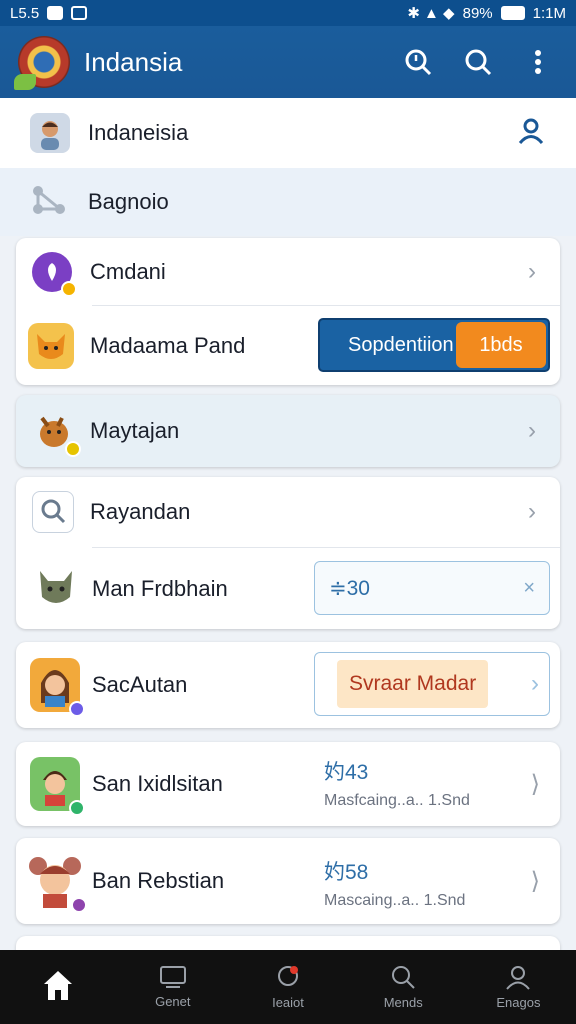 Image resolution: width=576 pixels, height=1024 pixels. I want to click on zoom-search-icon, so click(418, 62).